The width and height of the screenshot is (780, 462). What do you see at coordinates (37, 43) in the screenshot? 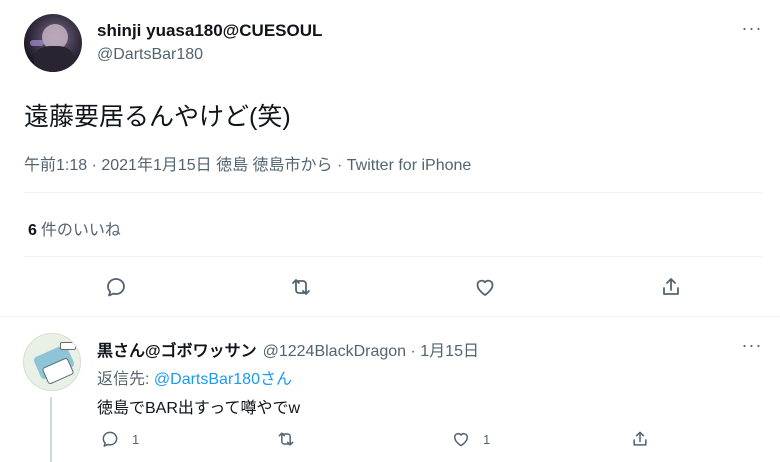
I see `avatar-light` at bounding box center [37, 43].